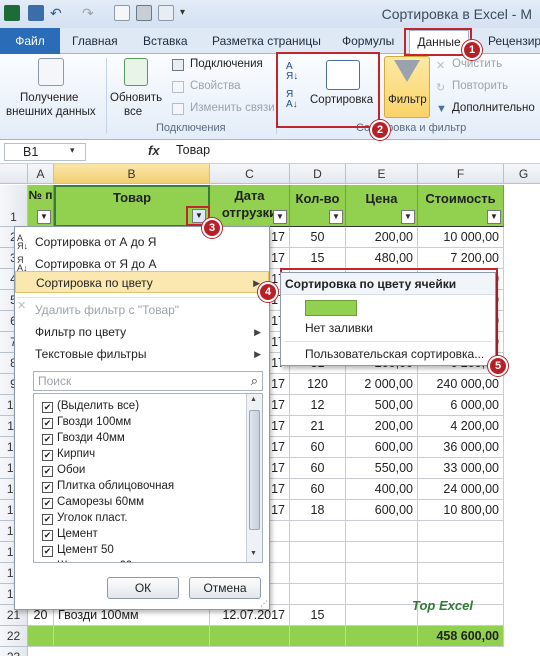  I want to click on tab-home: Главная, so click(95, 41).